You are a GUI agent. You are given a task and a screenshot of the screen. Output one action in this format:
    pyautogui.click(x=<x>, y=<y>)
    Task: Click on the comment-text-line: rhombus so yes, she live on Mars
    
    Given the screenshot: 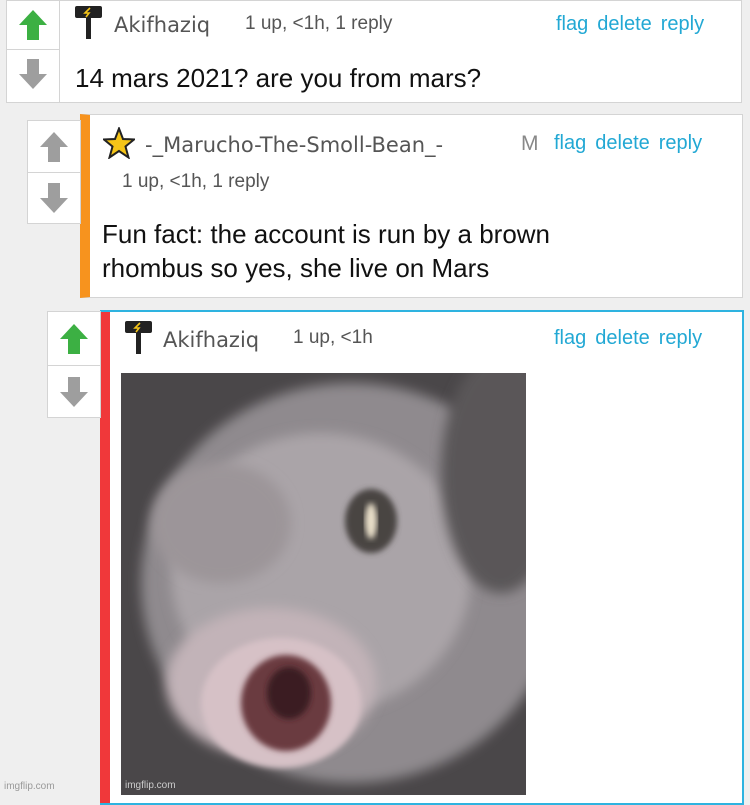 What is the action you would take?
    pyautogui.click(x=296, y=268)
    